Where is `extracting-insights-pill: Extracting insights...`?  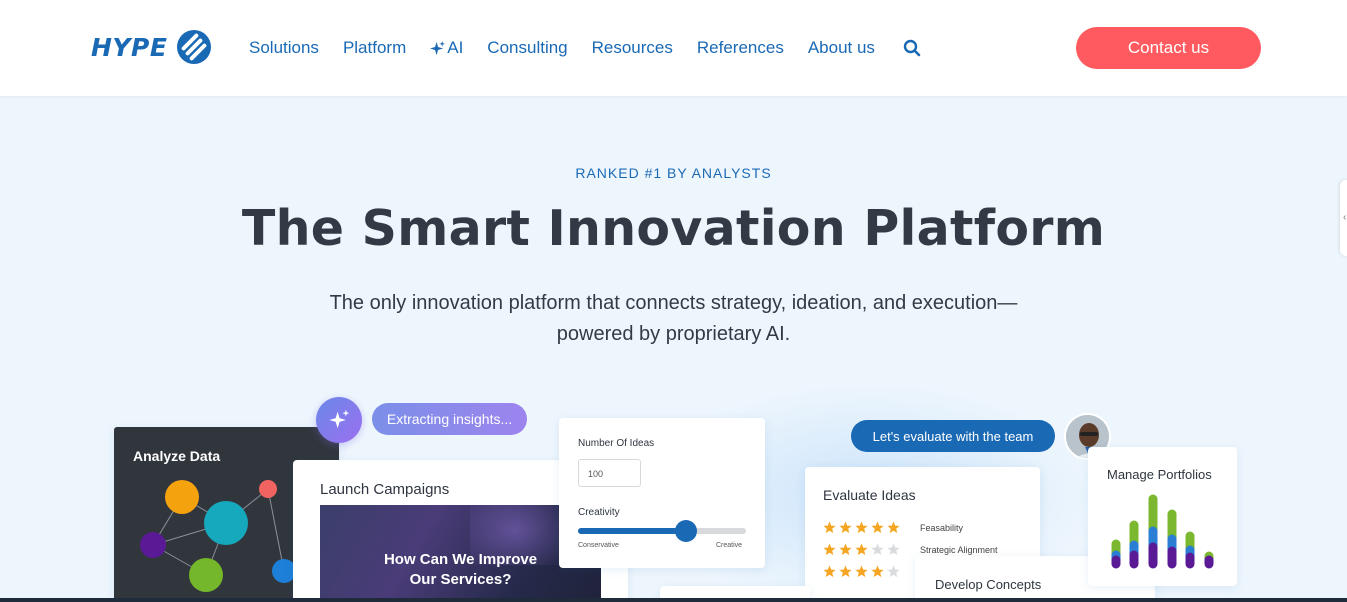 extracting-insights-pill: Extracting insights... is located at coordinates (449, 419).